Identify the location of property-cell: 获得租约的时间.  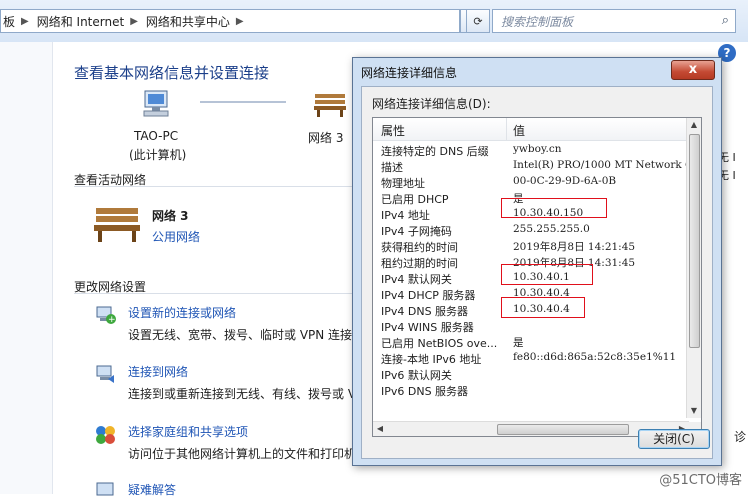
(419, 247).